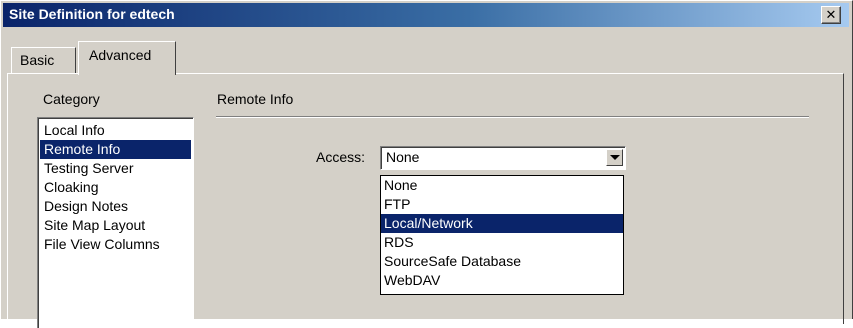  I want to click on access-select-value: None, so click(403, 157).